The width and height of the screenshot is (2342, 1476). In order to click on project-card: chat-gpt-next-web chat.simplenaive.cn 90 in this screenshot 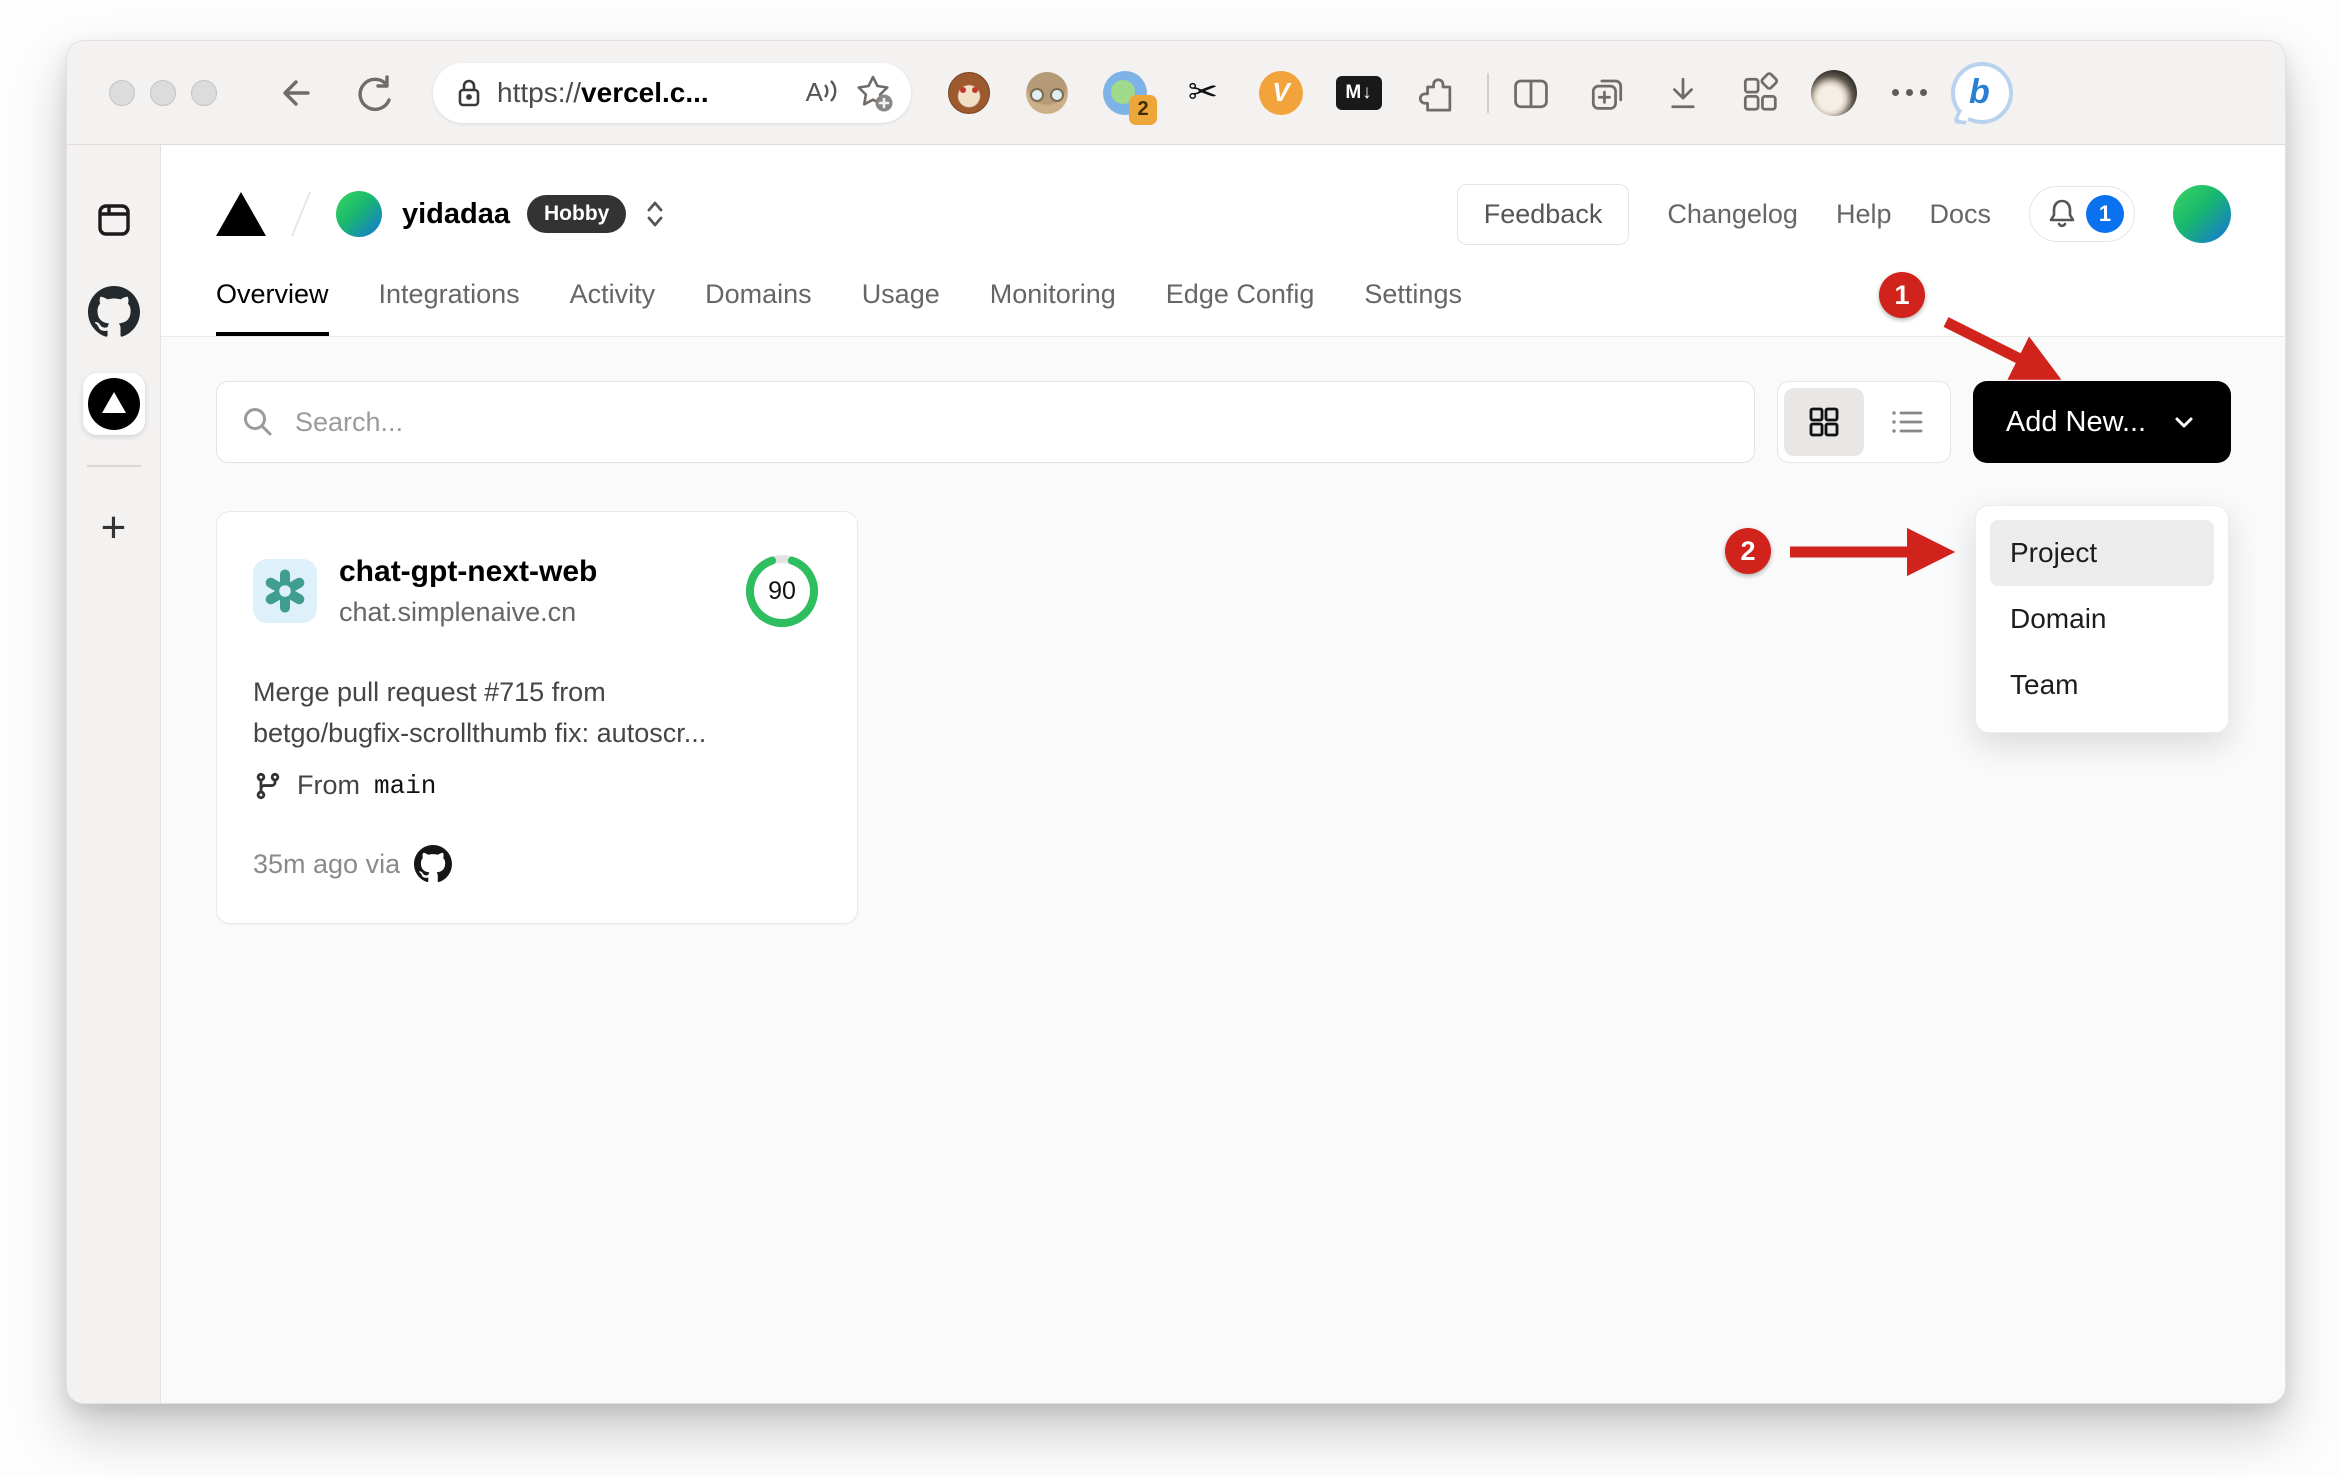, I will do `click(537, 717)`.